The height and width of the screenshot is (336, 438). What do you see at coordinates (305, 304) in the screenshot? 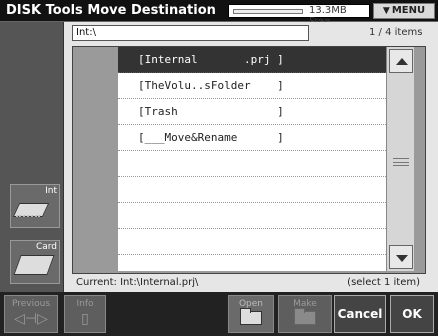
I see `make-folder-label: Make` at bounding box center [305, 304].